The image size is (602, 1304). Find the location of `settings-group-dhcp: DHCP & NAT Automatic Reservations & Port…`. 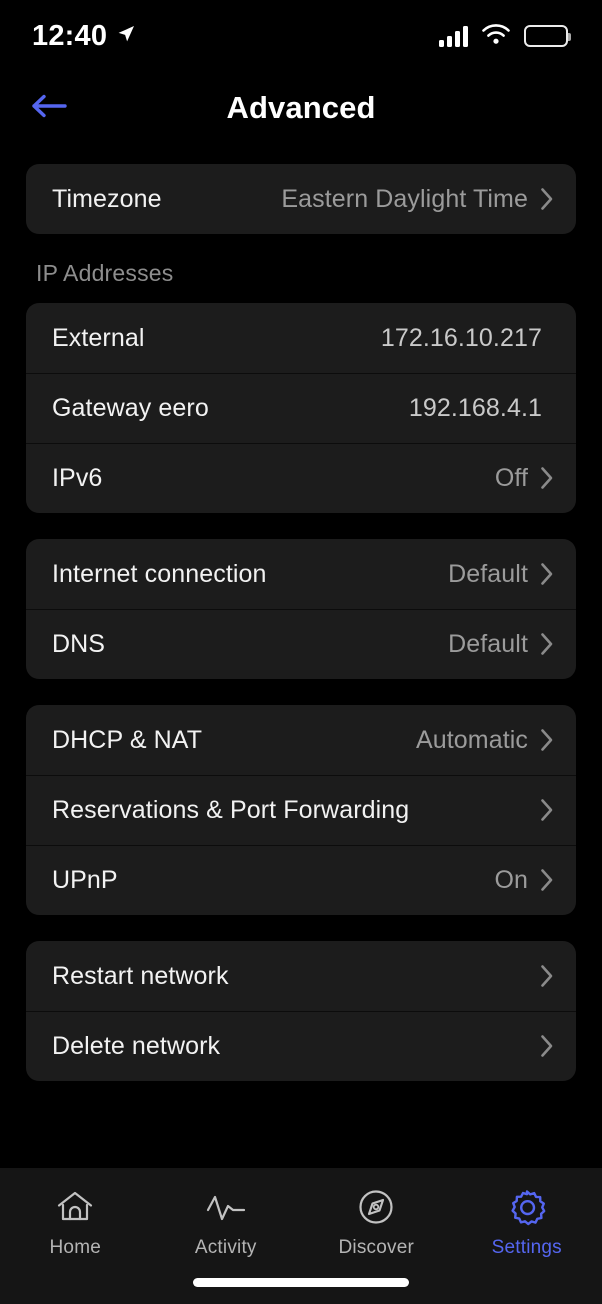

settings-group-dhcp: DHCP & NAT Automatic Reservations & Port… is located at coordinates (301, 810).